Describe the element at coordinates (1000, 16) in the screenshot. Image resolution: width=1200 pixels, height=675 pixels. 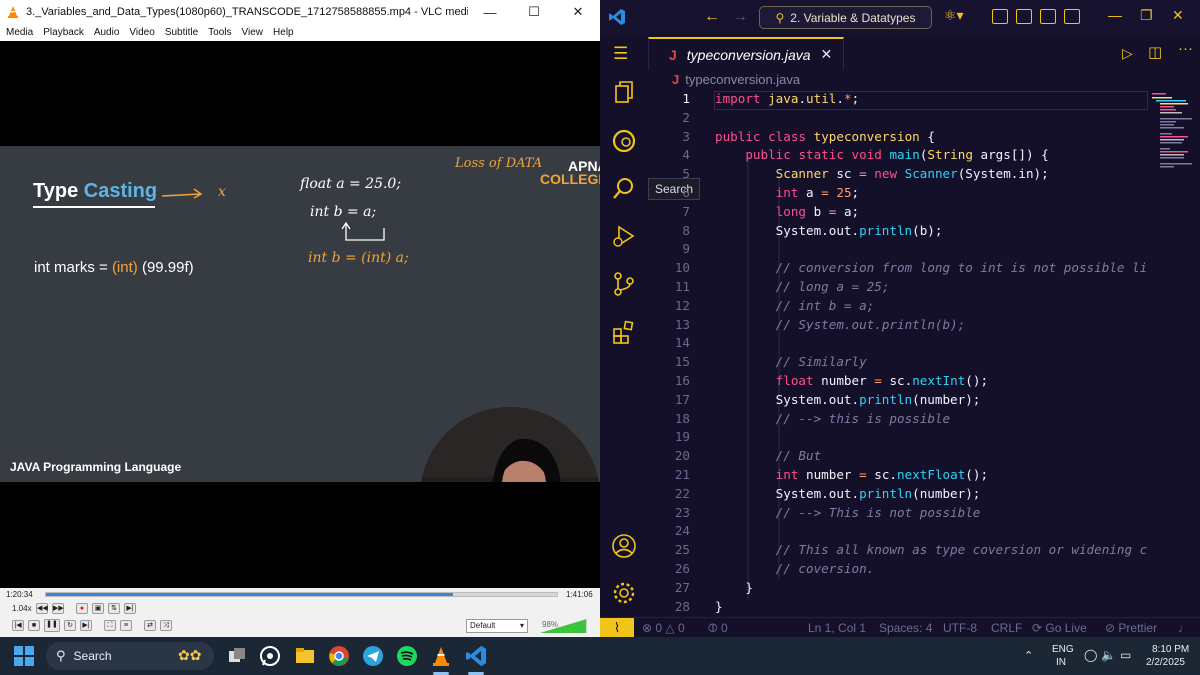
I see `customize-layout-icon` at that location.